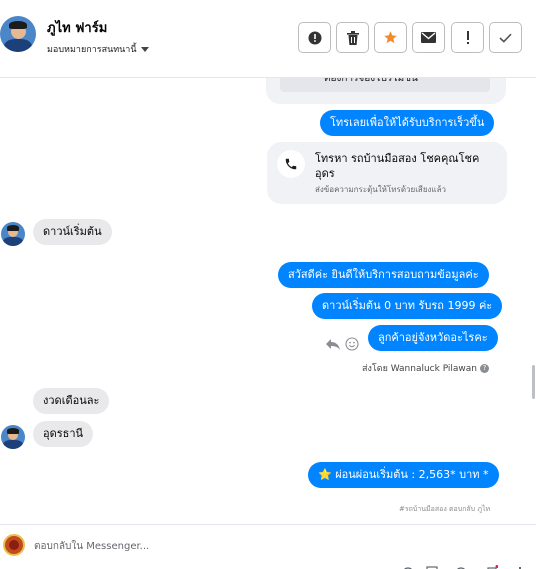 Image resolution: width=536 pixels, height=569 pixels. Describe the element at coordinates (408, 567) in the screenshot. I see `emoji-icon` at that location.